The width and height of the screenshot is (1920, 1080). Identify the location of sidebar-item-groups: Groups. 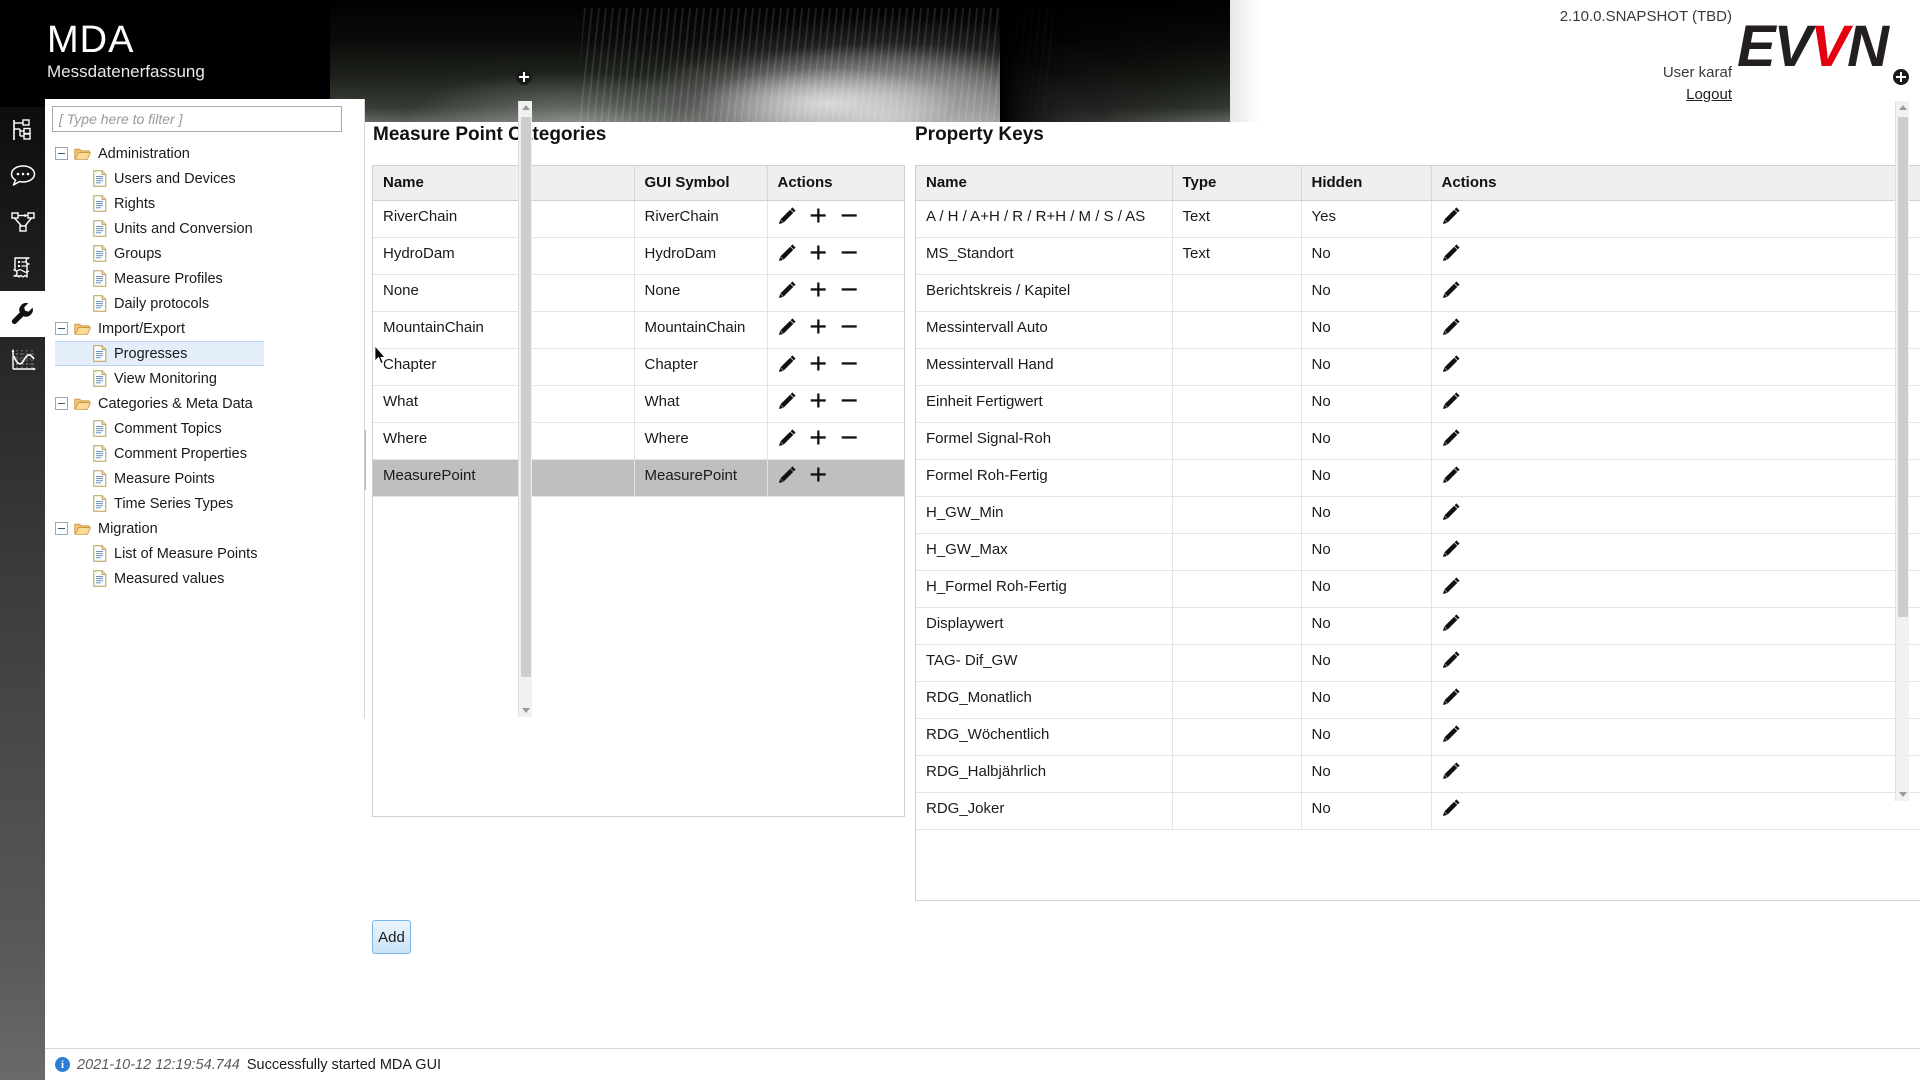
(205, 253).